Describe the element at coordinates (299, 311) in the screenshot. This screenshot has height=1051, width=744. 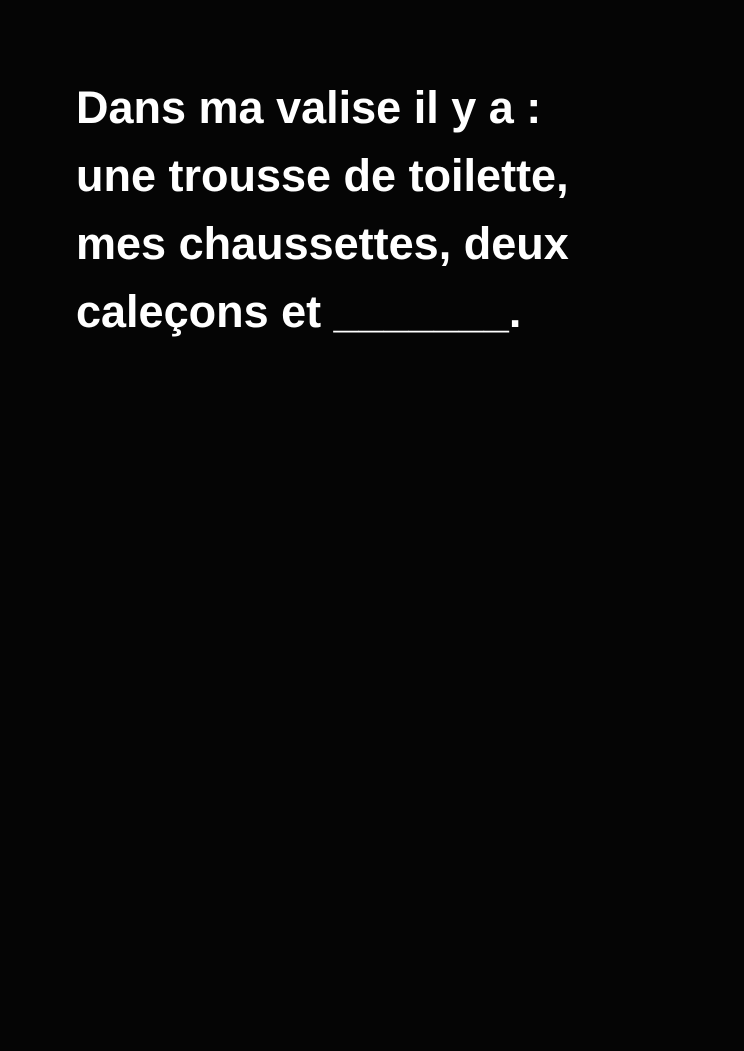
I see `prompt-line-4: caleçons et _______.` at that location.